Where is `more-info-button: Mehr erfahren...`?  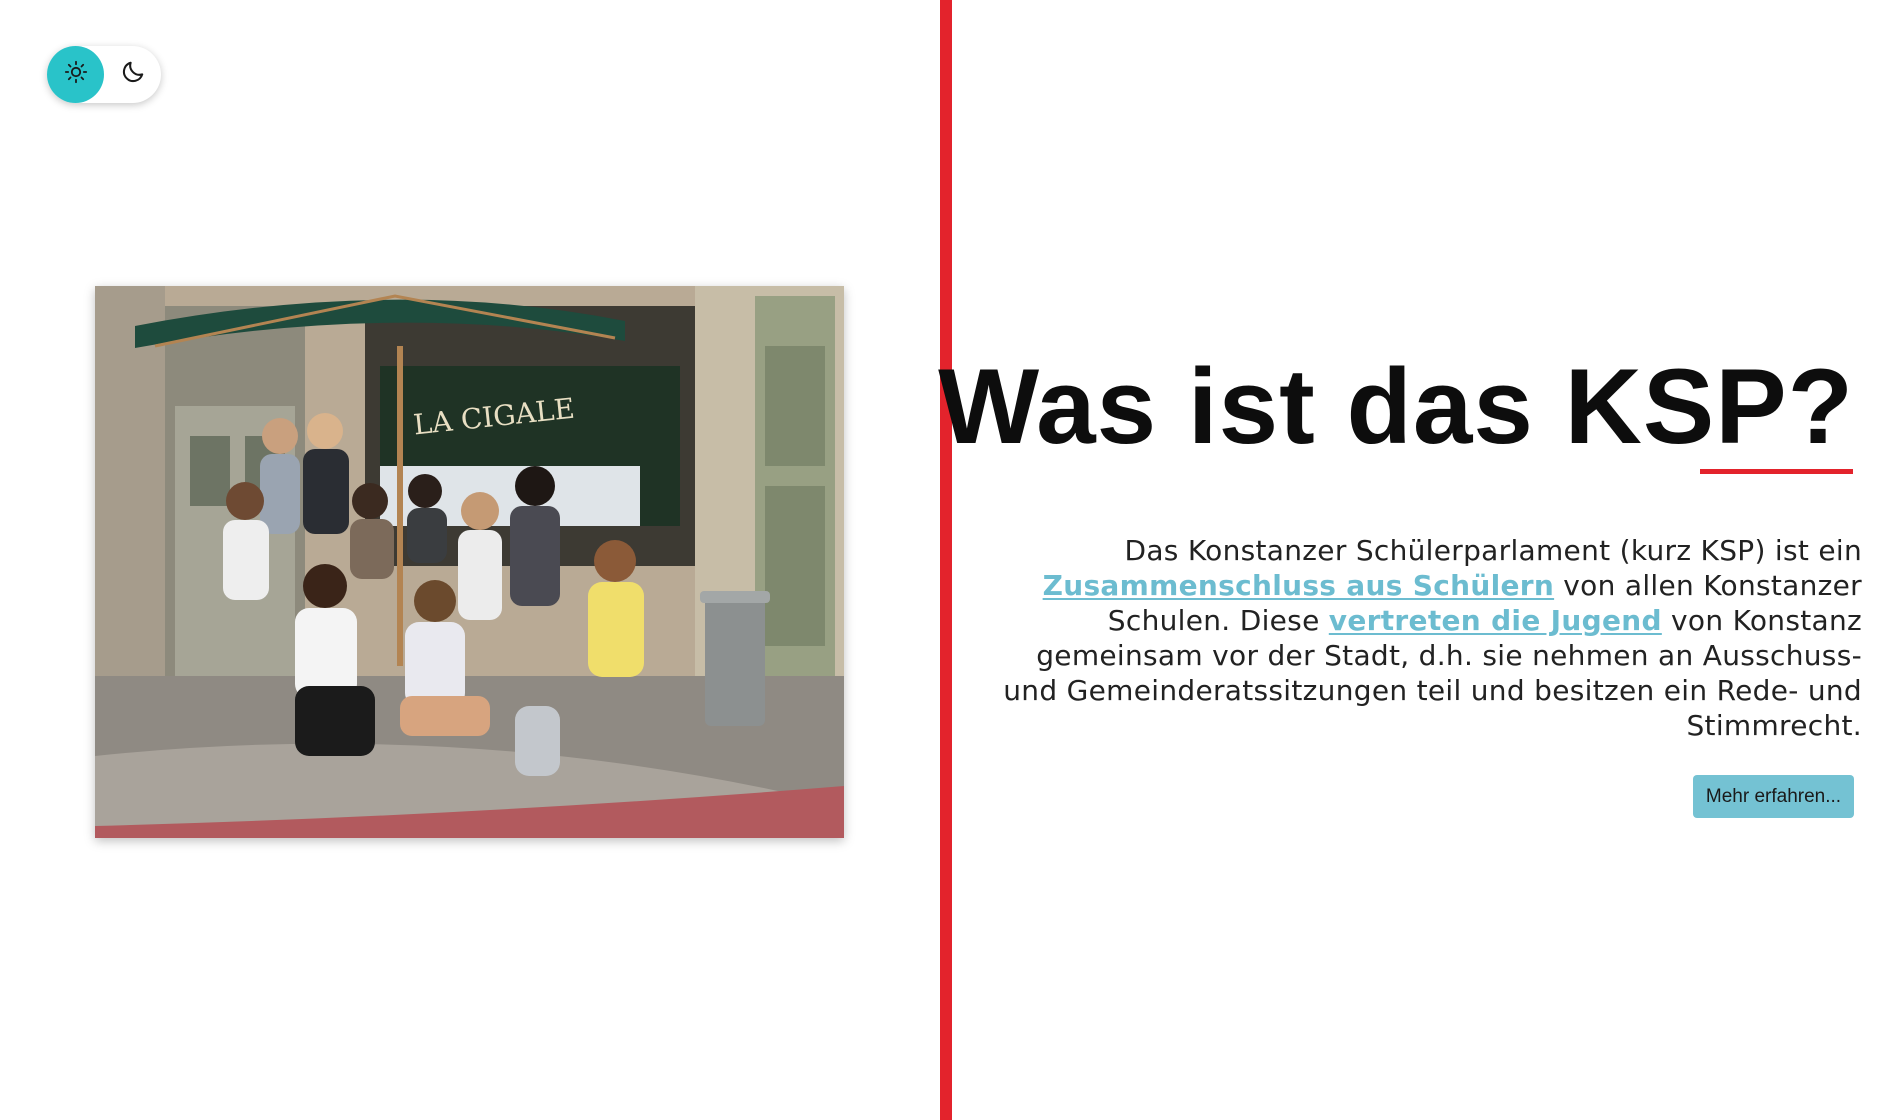
more-info-button: Mehr erfahren... is located at coordinates (1773, 796).